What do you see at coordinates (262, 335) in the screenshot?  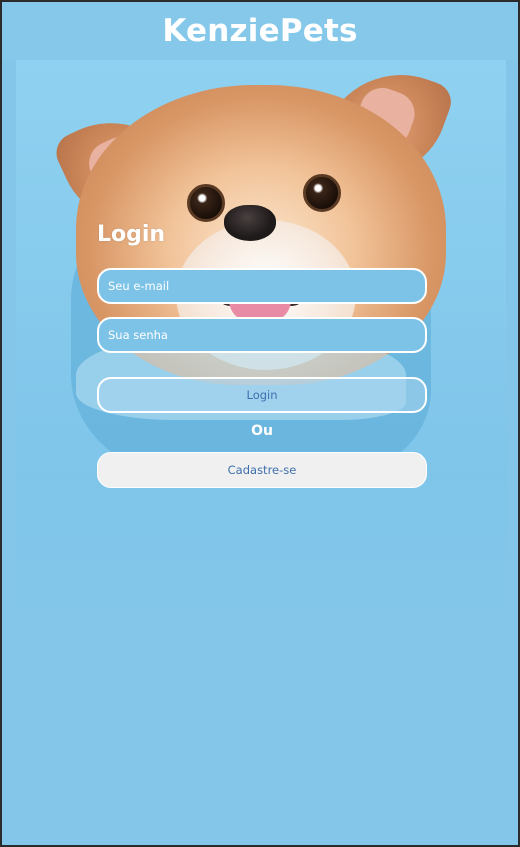 I see `password-field: Sua senha` at bounding box center [262, 335].